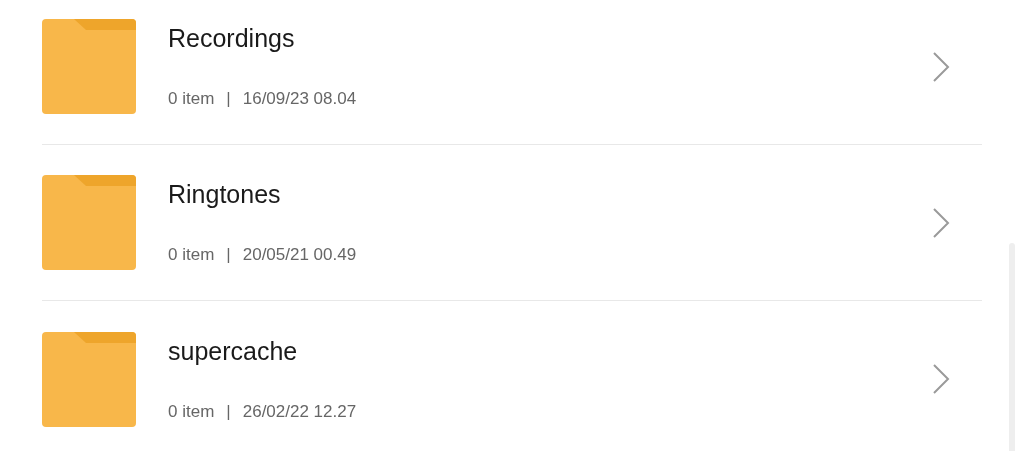 The image size is (1024, 451). Describe the element at coordinates (233, 351) in the screenshot. I see `folder-name: supercache` at that location.